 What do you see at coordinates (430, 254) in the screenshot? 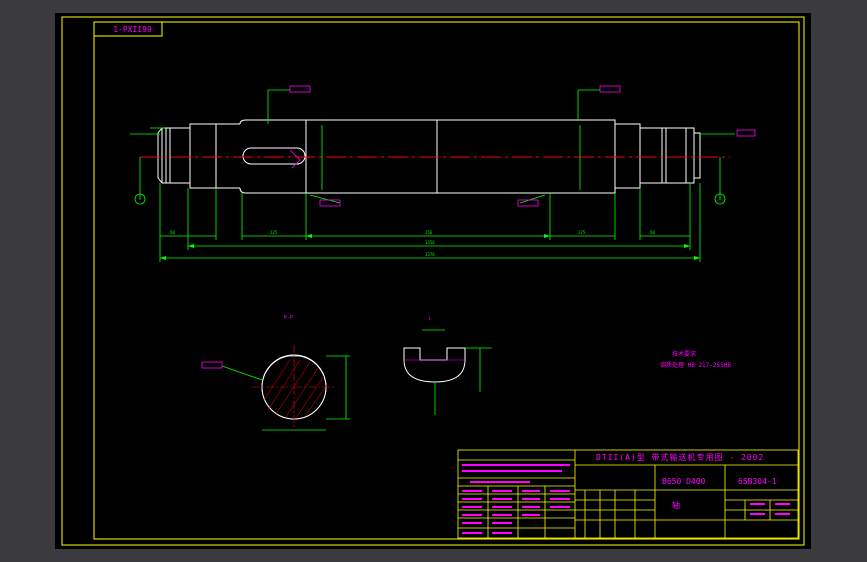
I see `svg-text: 1376` at bounding box center [430, 254].